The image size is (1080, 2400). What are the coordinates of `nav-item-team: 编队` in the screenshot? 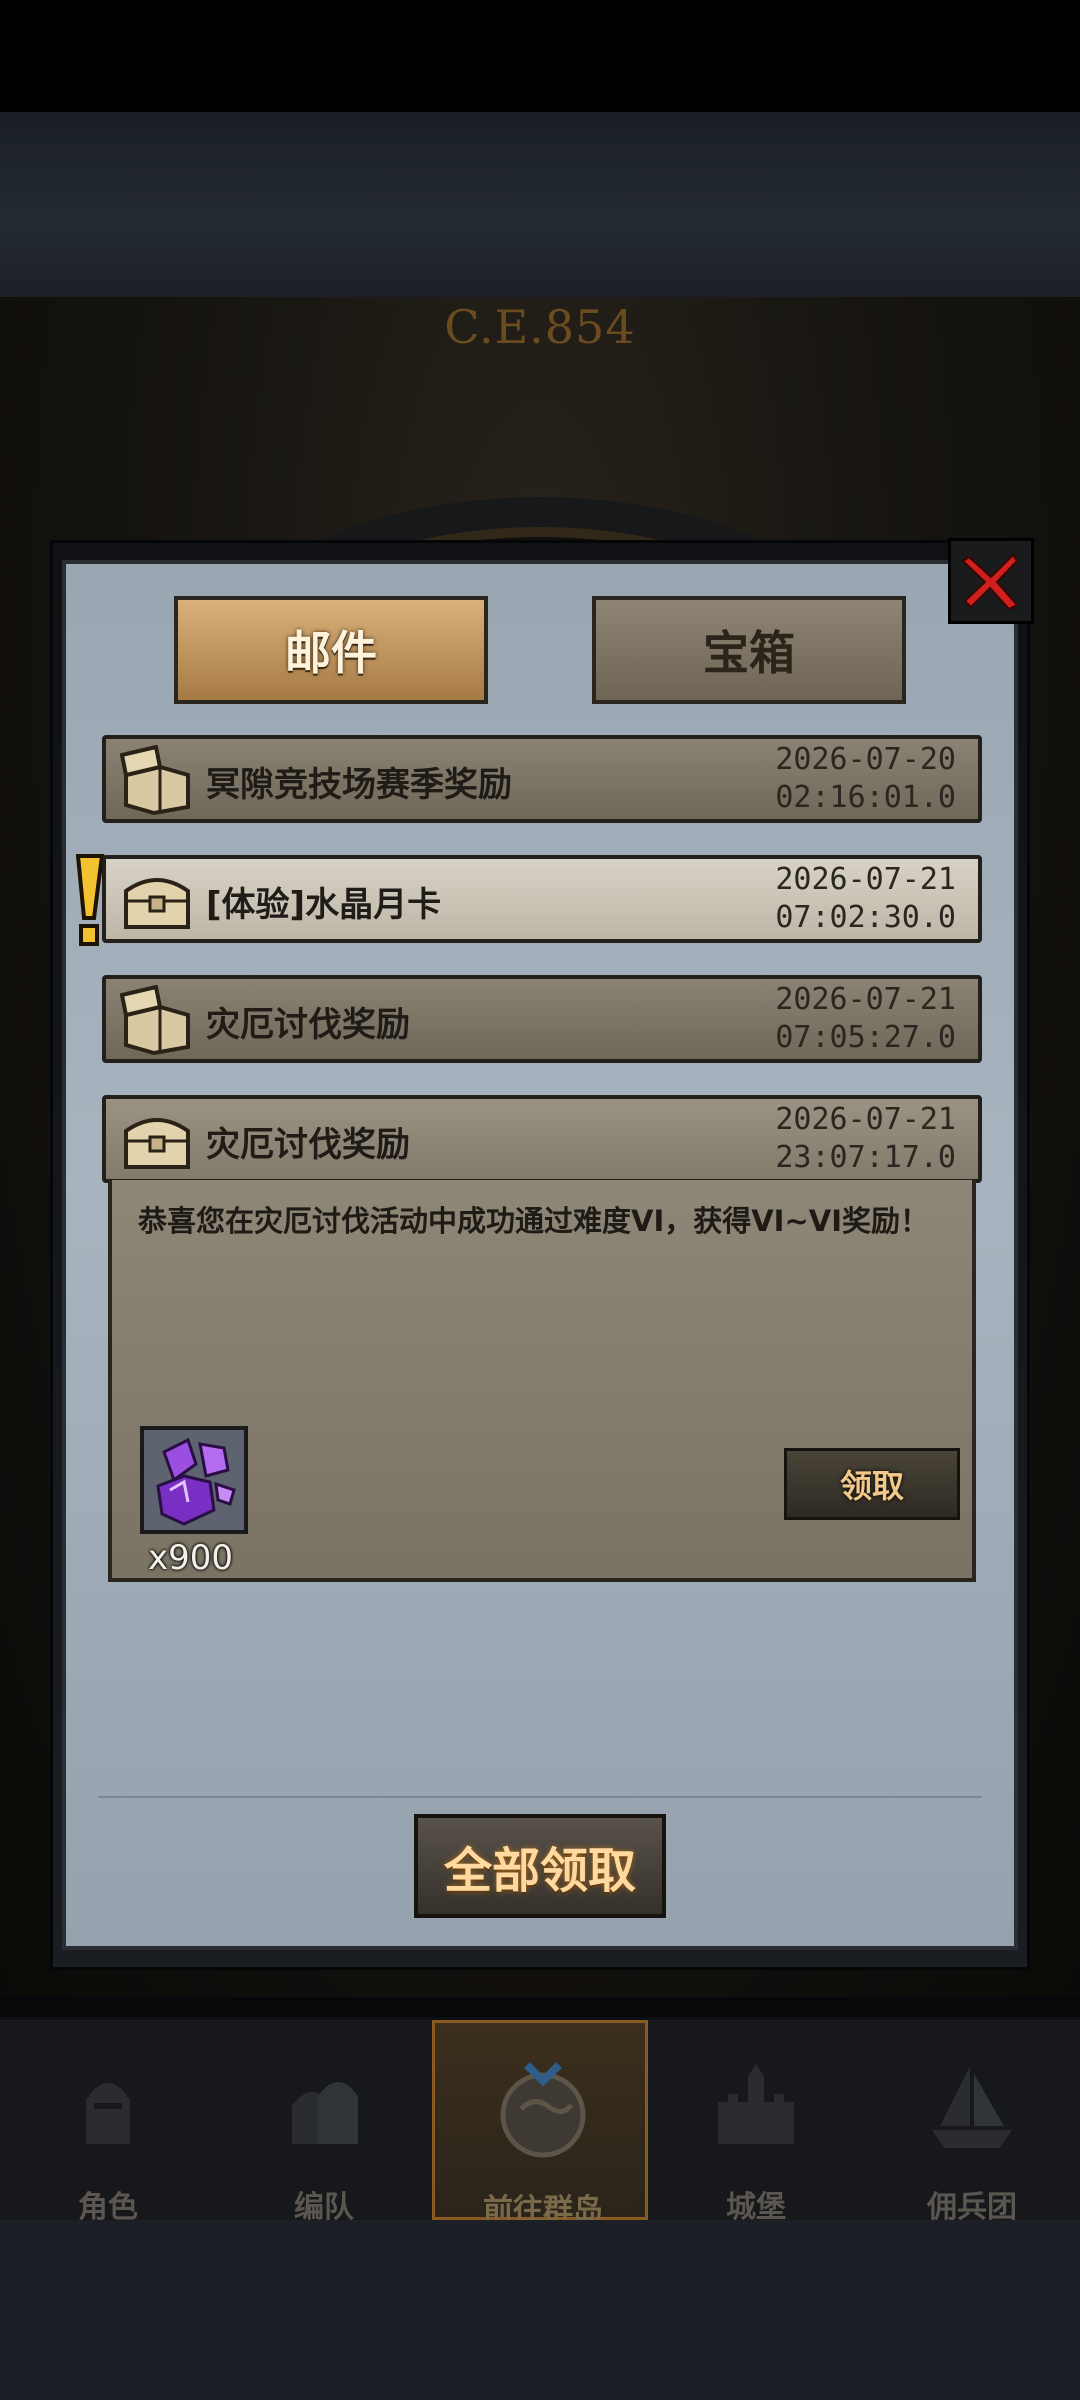 It's located at (324, 2122).